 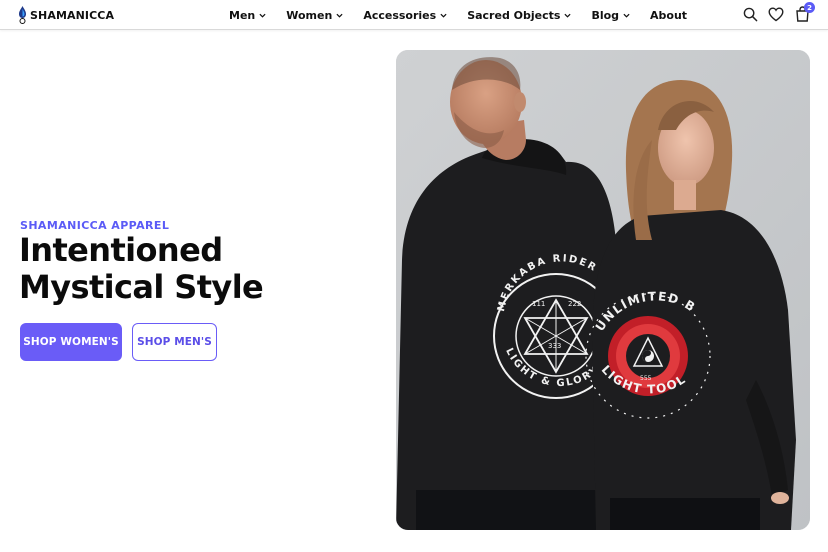 I want to click on header-actions: 2, so click(x=778, y=12).